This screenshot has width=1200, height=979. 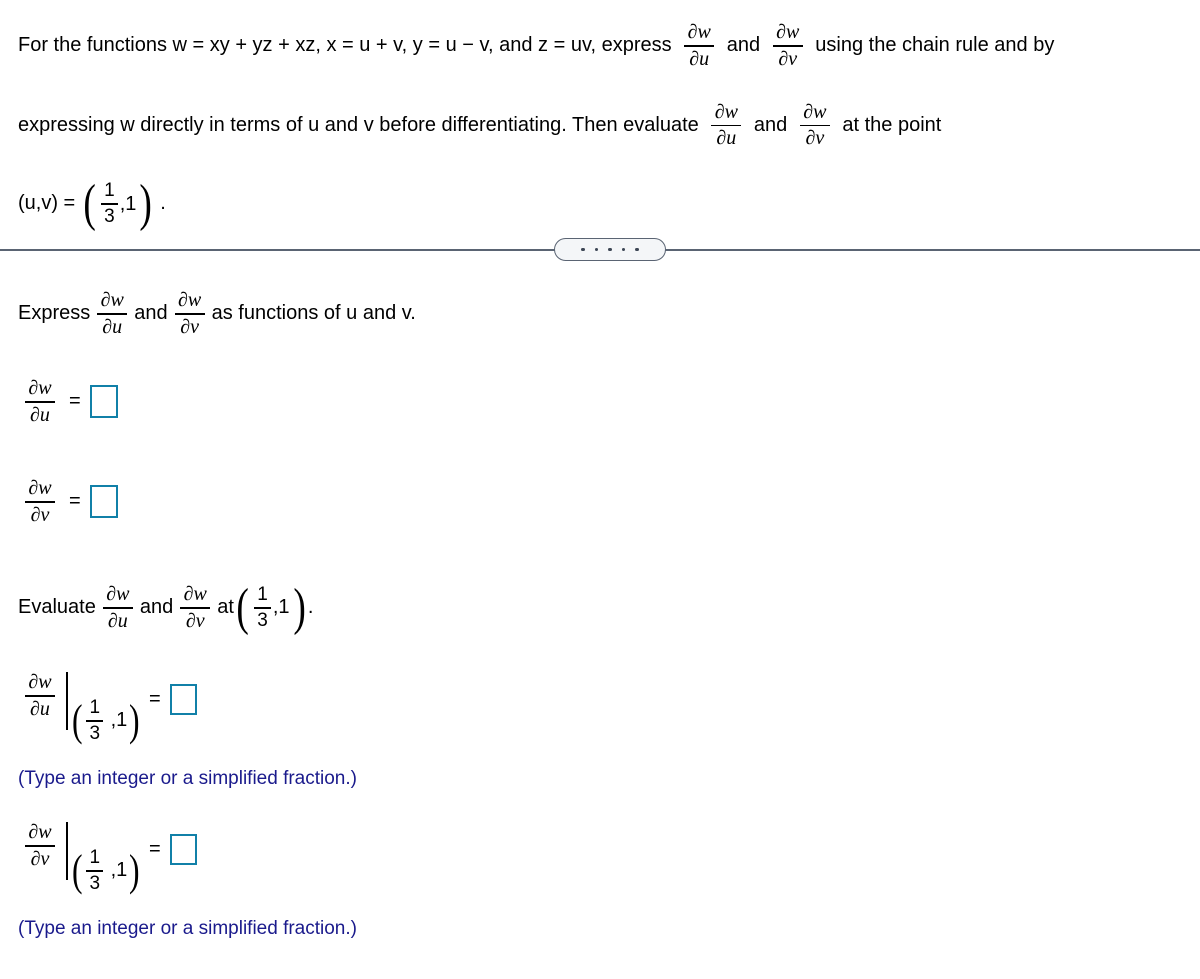 I want to click on problem-line-3: (u,v) = ( 1 3 ,1 ) ., so click(x=602, y=203).